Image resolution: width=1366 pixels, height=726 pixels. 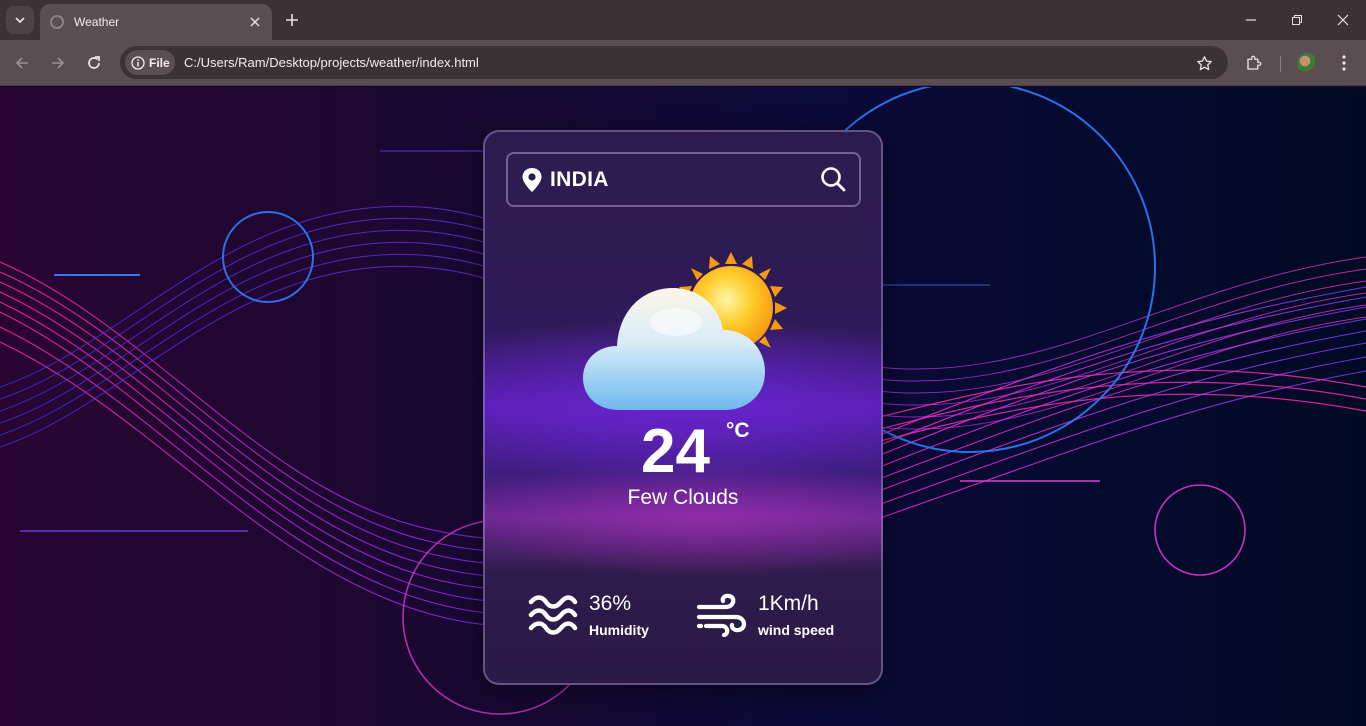 I want to click on forward-button, so click(x=58, y=63).